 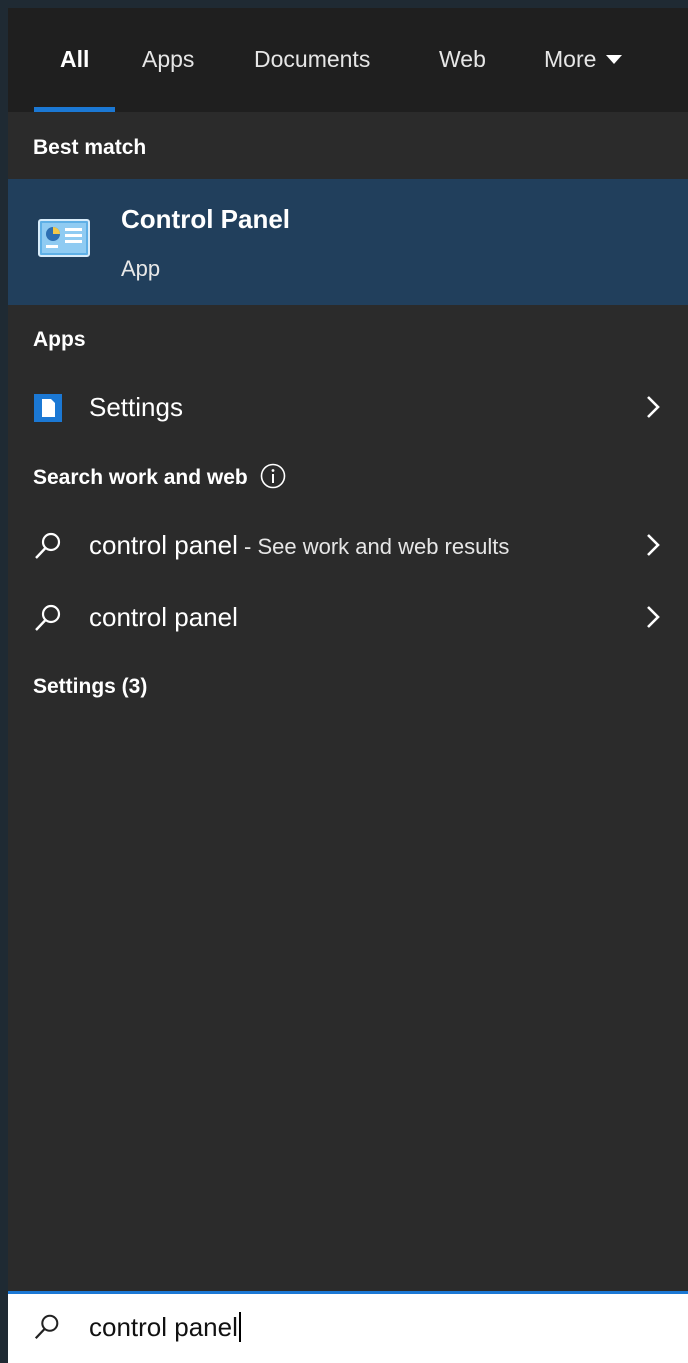 What do you see at coordinates (90, 687) in the screenshot?
I see `settings-heading: Settings (3)` at bounding box center [90, 687].